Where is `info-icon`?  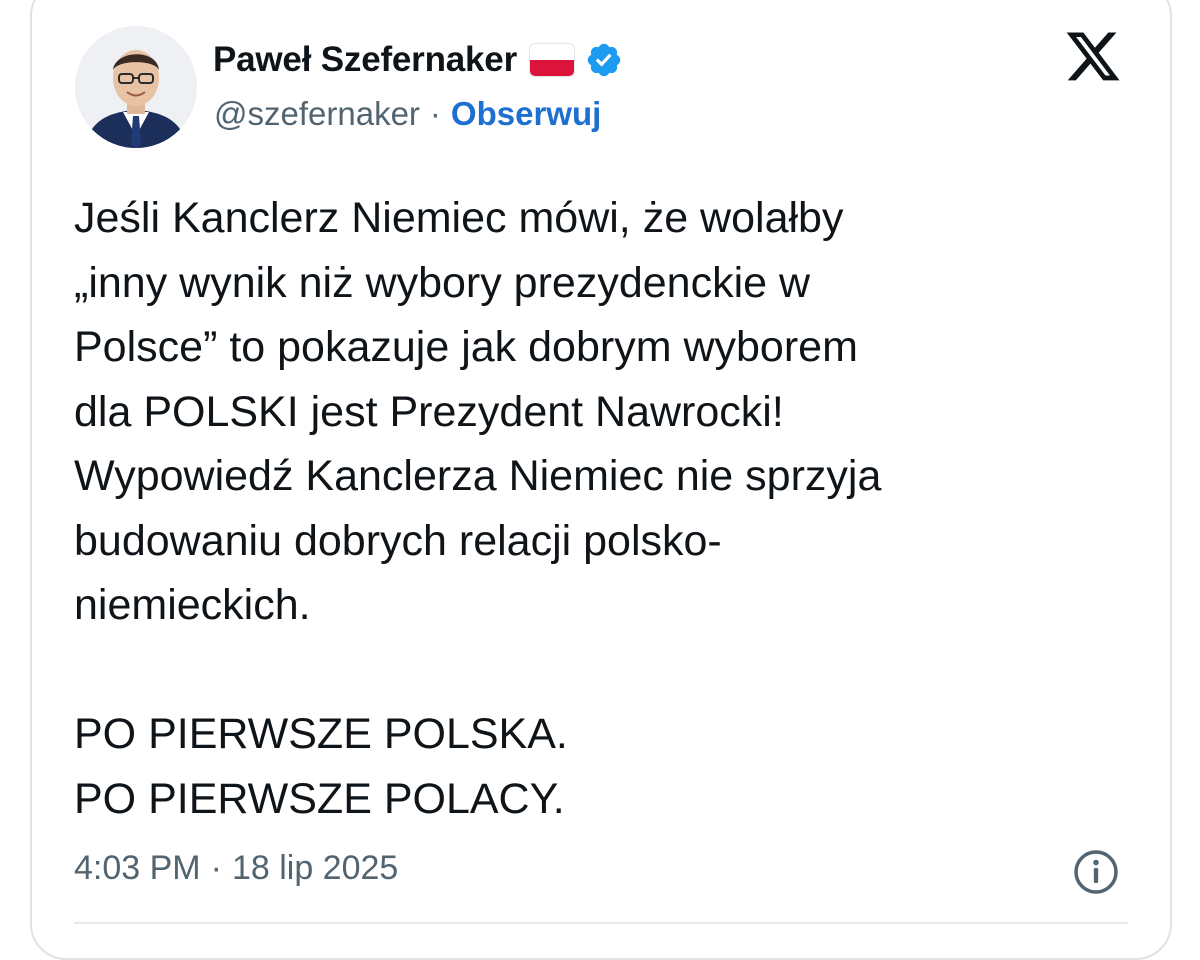 info-icon is located at coordinates (1096, 872).